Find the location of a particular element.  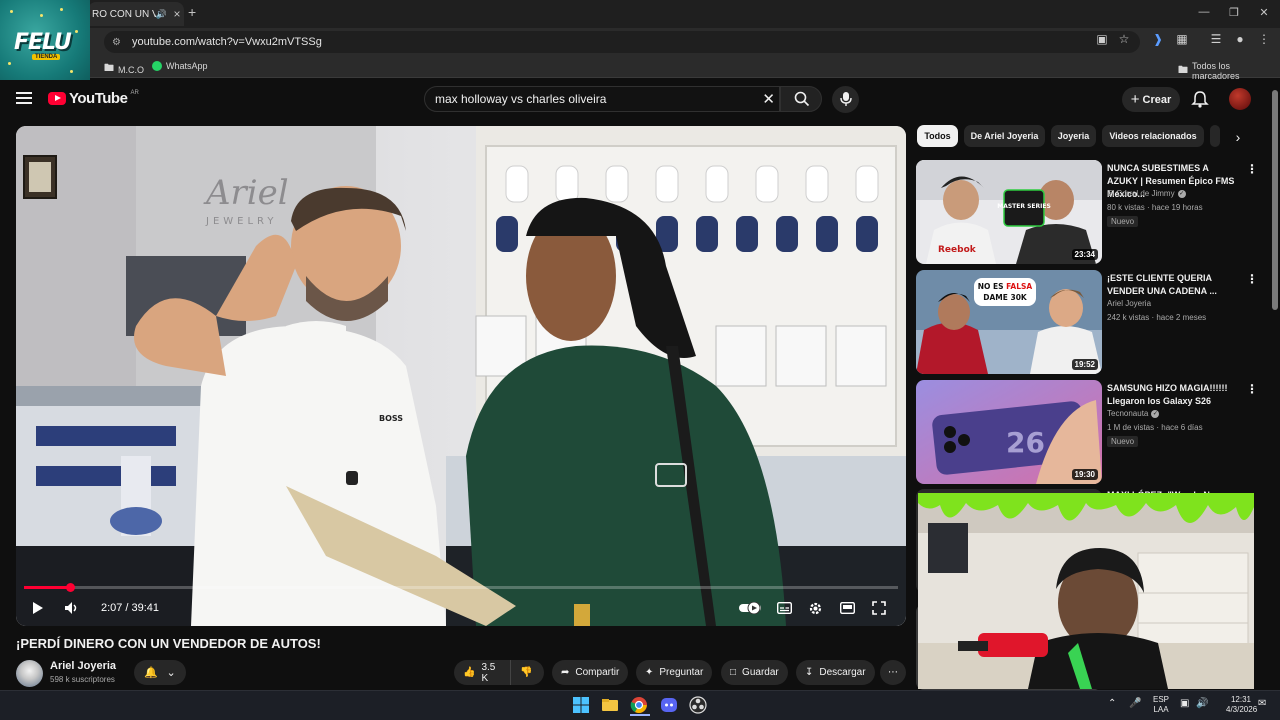

streamer-webcam-overlay is located at coordinates (1086, 591).